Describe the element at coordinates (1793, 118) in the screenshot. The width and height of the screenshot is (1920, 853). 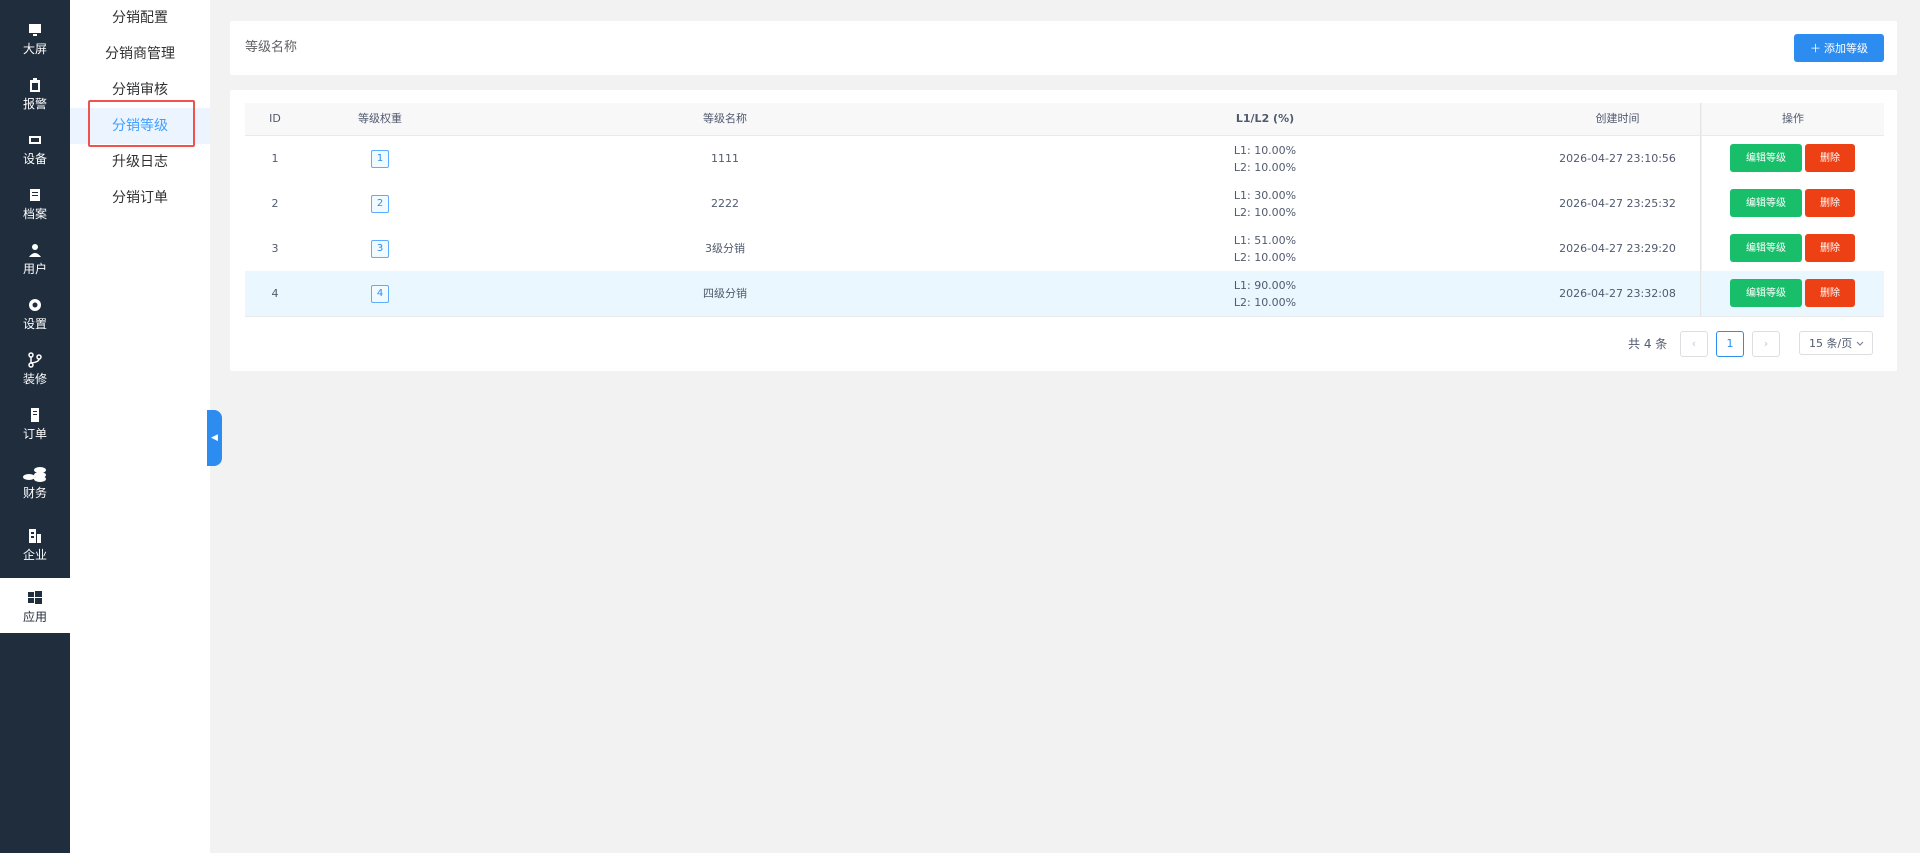
I see `header-ops: 操作` at that location.